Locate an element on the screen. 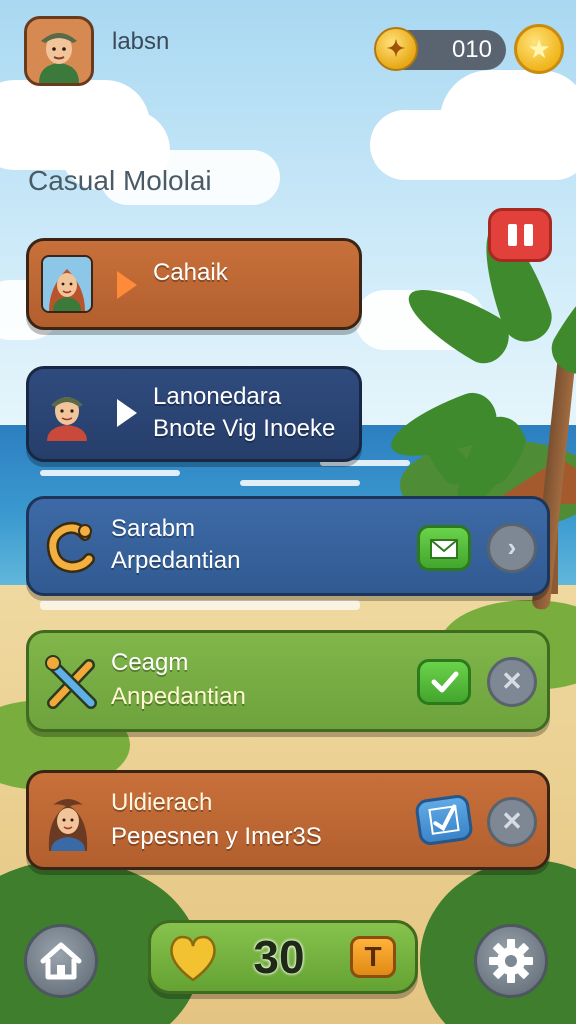 Image resolution: width=576 pixels, height=1024 pixels. card-subtitle: Arpedantian is located at coordinates (176, 560).